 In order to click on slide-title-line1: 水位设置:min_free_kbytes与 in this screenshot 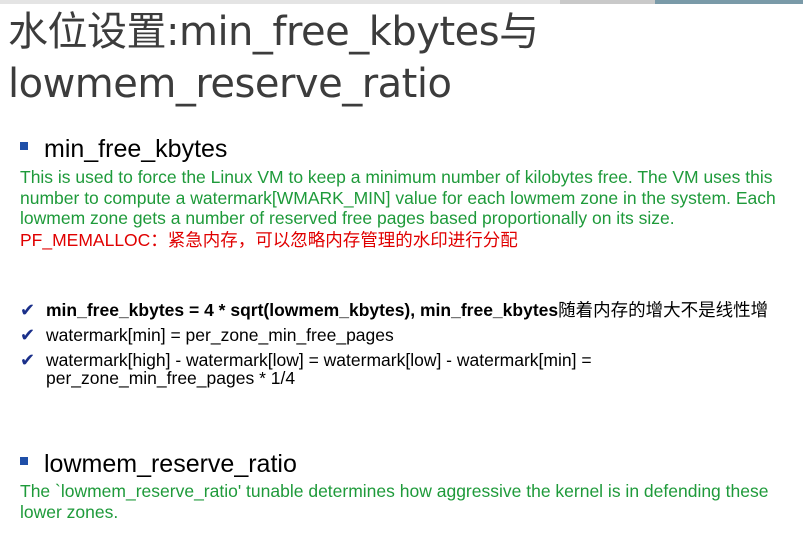, I will do `click(273, 32)`.